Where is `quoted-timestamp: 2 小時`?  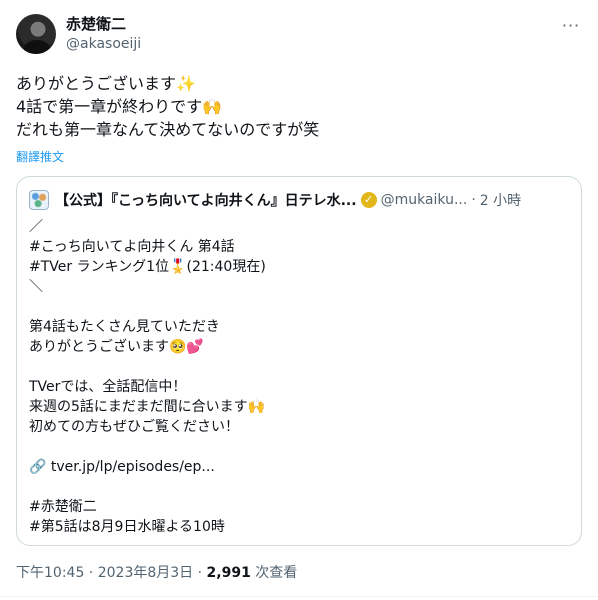 quoted-timestamp: 2 小時 is located at coordinates (500, 200).